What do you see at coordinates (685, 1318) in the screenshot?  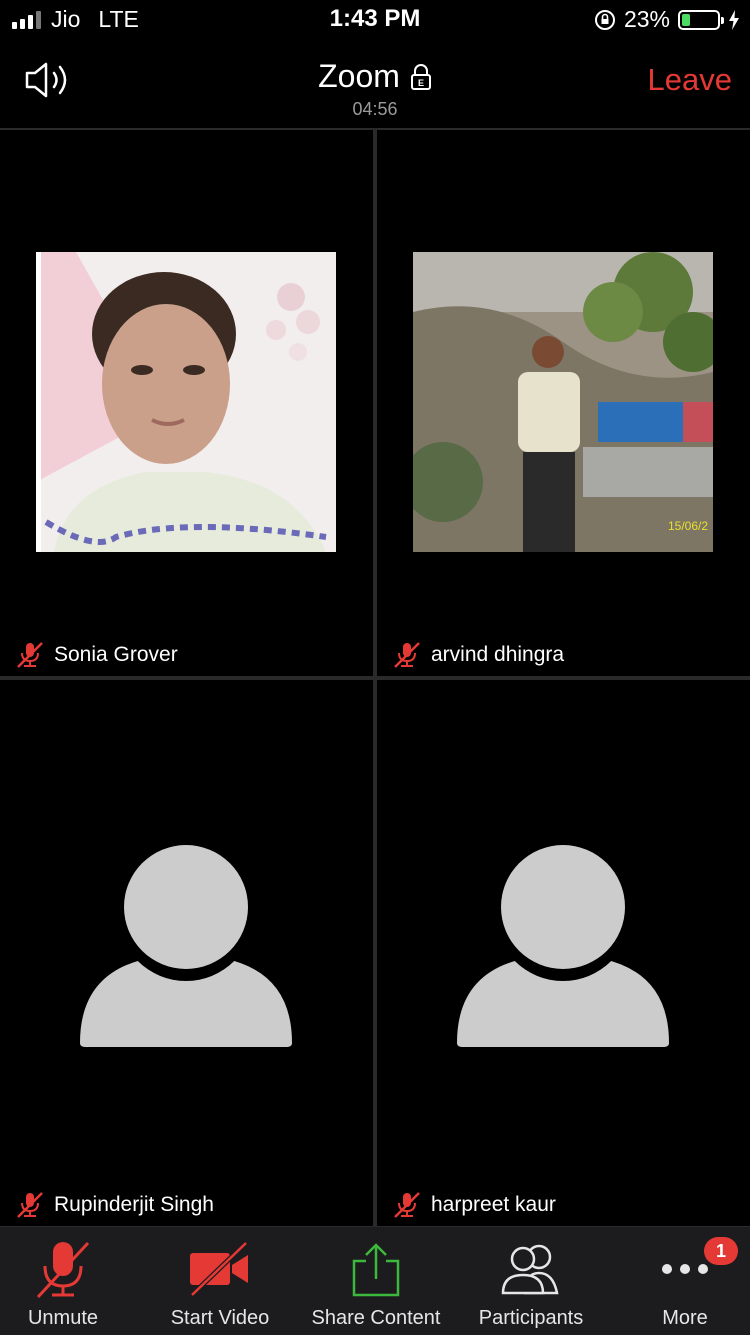 I see `more-label: More` at bounding box center [685, 1318].